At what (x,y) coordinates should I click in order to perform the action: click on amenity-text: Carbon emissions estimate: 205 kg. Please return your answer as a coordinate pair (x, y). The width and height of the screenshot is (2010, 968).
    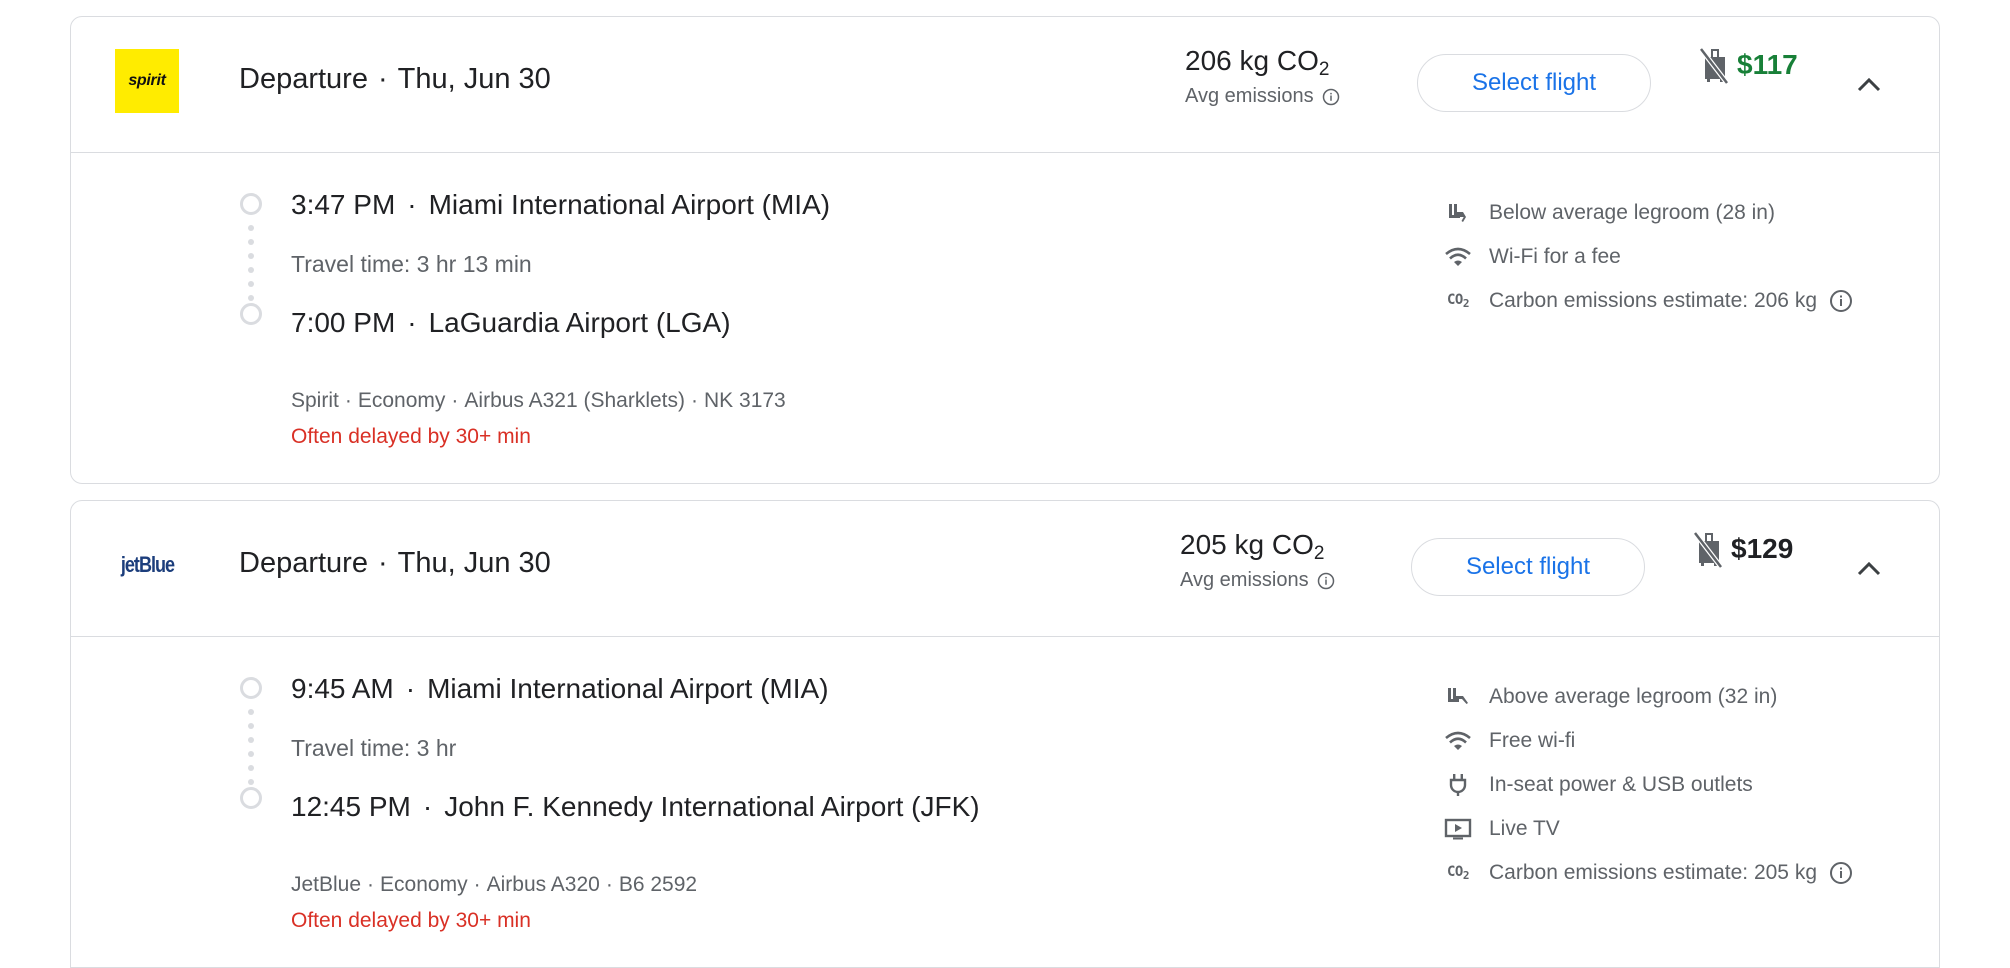
    Looking at the image, I should click on (1653, 872).